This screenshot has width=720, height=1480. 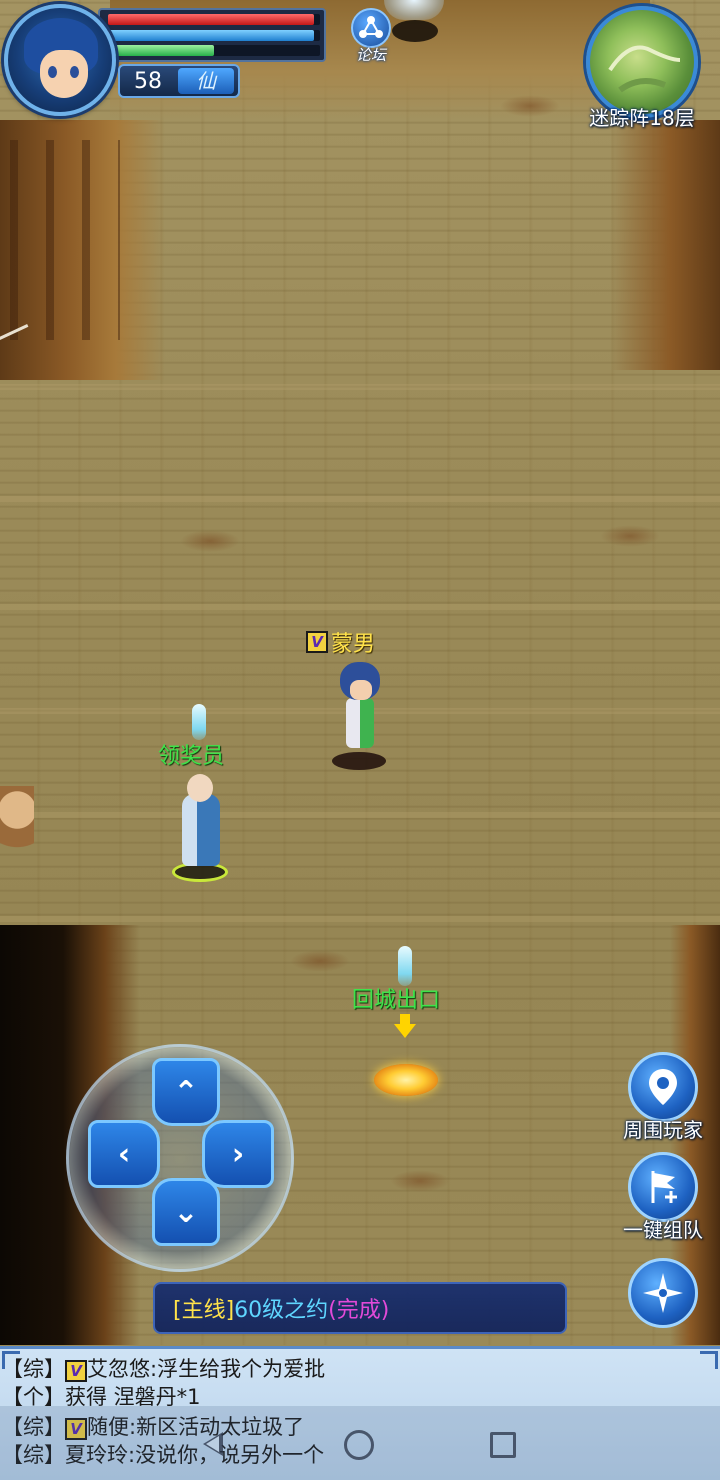 I want to click on nearby-players-label: 周围玩家, so click(x=663, y=1130).